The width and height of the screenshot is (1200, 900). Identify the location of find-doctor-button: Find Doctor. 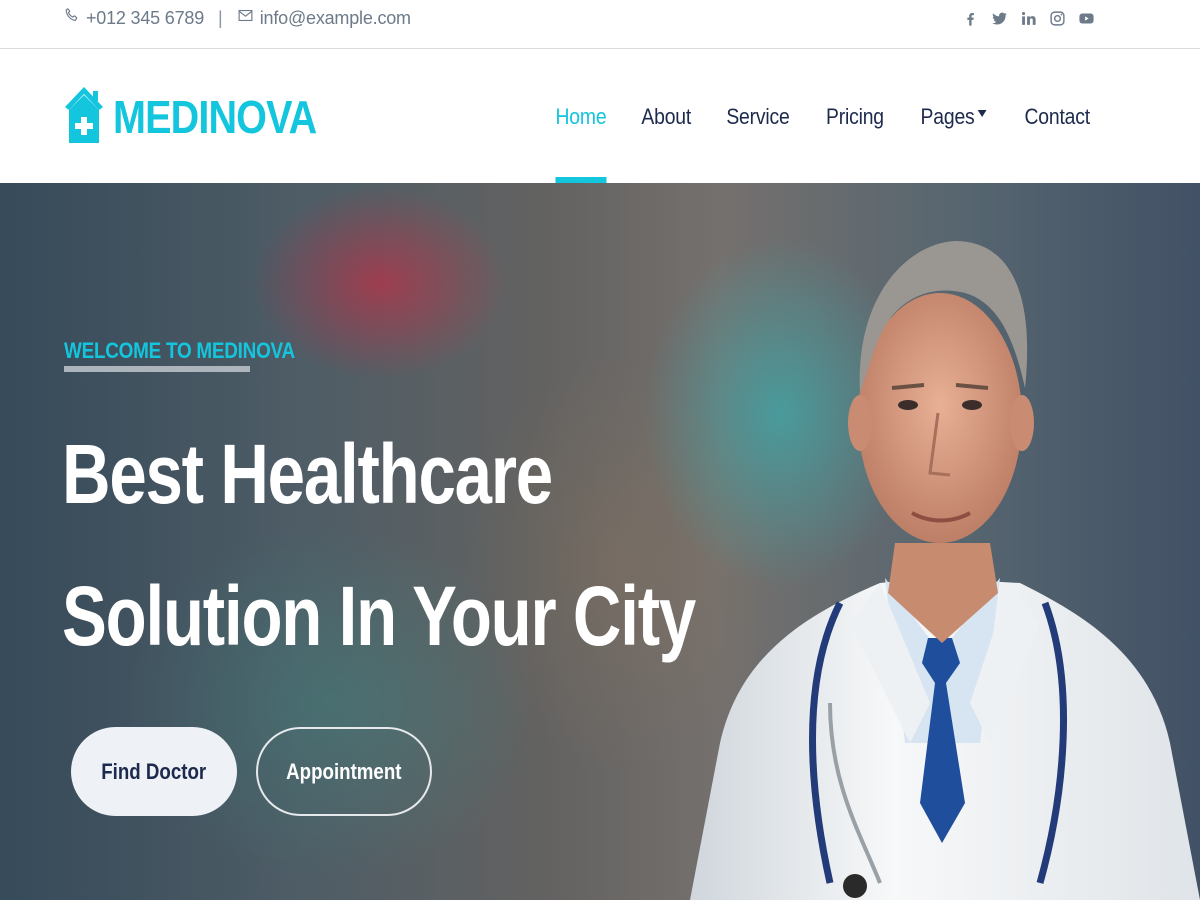
(154, 771).